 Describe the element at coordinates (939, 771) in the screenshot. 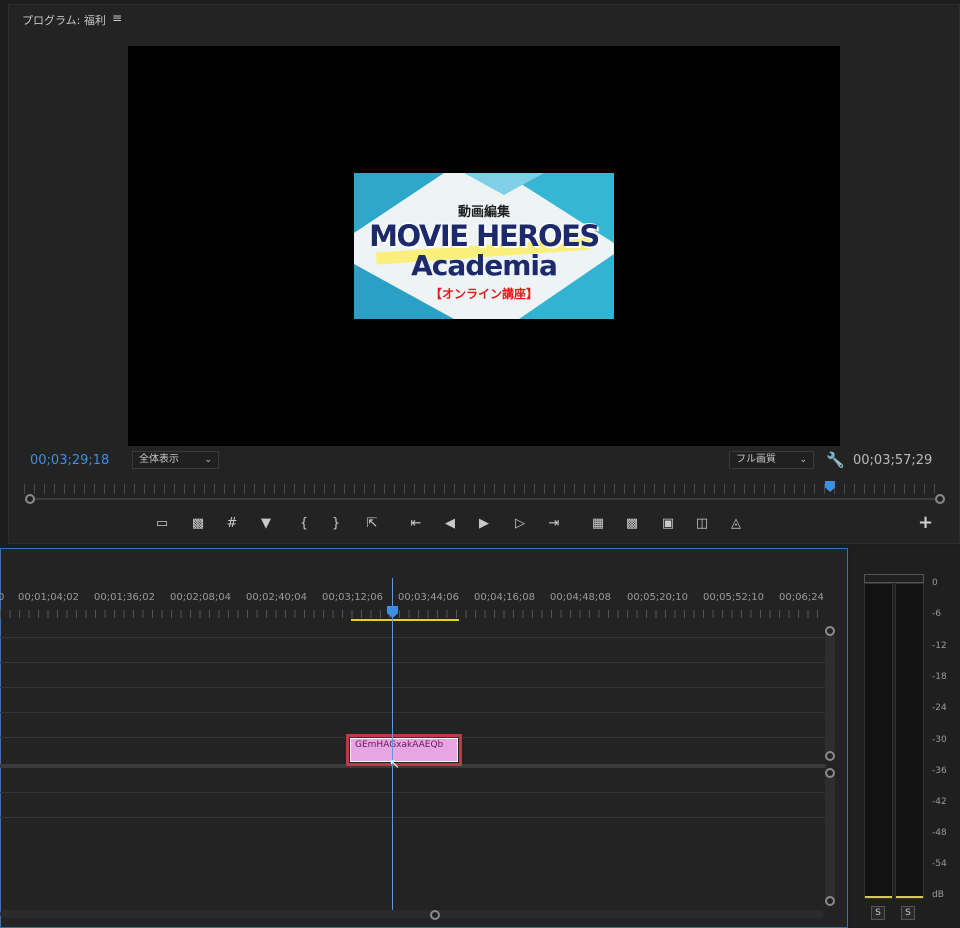

I see `db-scale-label: -36` at that location.